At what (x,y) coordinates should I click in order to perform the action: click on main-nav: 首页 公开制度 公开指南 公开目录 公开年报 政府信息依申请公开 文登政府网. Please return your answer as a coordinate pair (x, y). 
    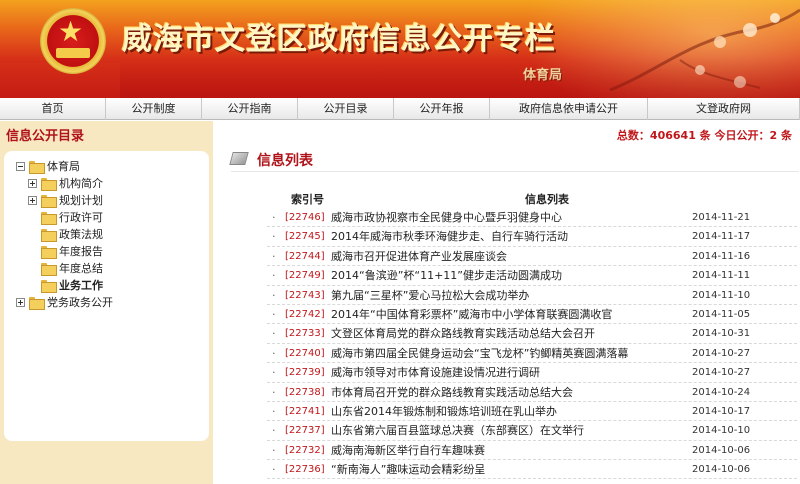
    Looking at the image, I should click on (400, 109).